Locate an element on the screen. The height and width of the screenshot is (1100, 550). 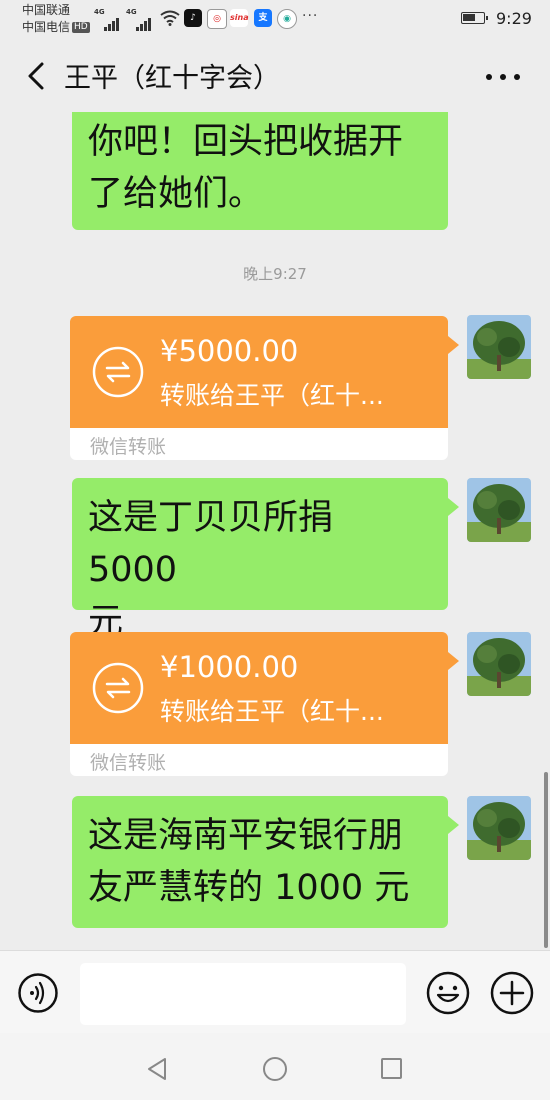
signal-strength-icon-2: 4G is located at coordinates (143, 19).